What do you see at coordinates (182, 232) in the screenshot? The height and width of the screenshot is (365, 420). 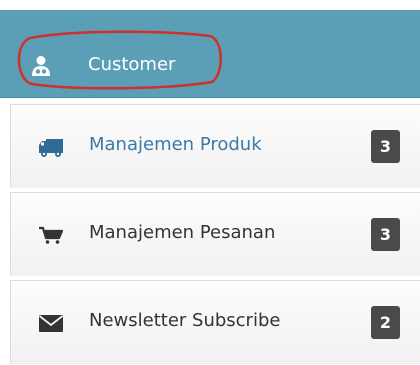 I see `sidebar-item-label: Manajemen Pesanan` at bounding box center [182, 232].